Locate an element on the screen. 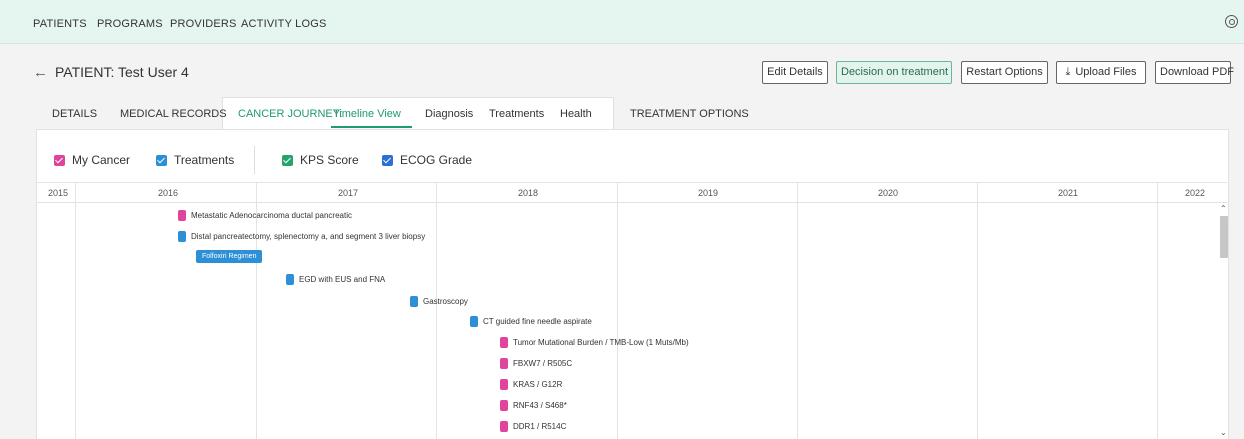 The width and height of the screenshot is (1244, 439). legend-divider is located at coordinates (254, 160).